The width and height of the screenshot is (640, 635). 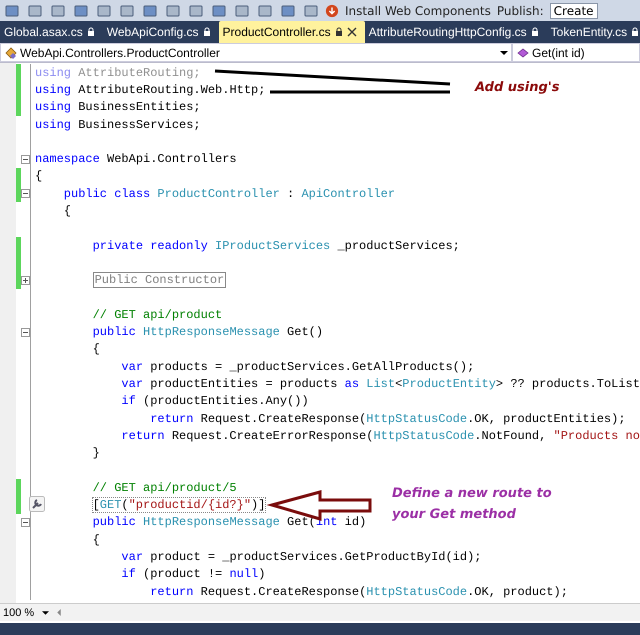 What do you see at coordinates (351, 32) in the screenshot?
I see `close-icon` at bounding box center [351, 32].